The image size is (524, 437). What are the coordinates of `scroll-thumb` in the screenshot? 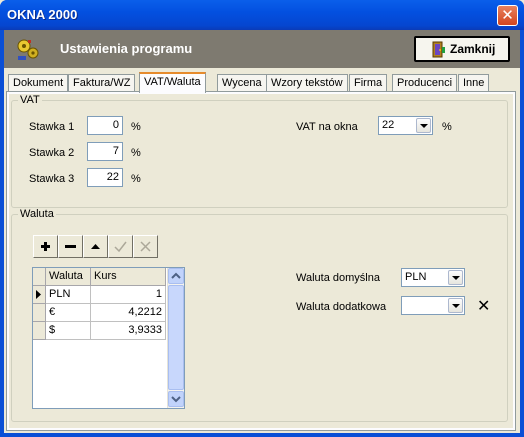 It's located at (176, 337).